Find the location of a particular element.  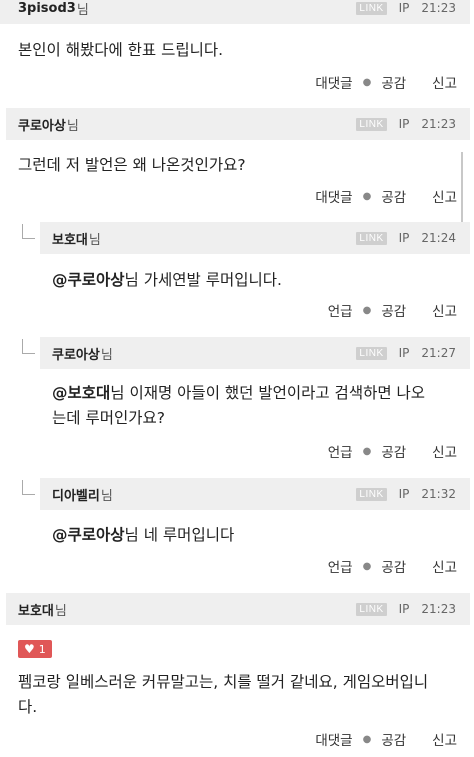

comment-text: @보호대님 이재명 아들이 했던 발언이라고 검색하면 나오 는데 루머인가요? is located at coordinates (257, 406).